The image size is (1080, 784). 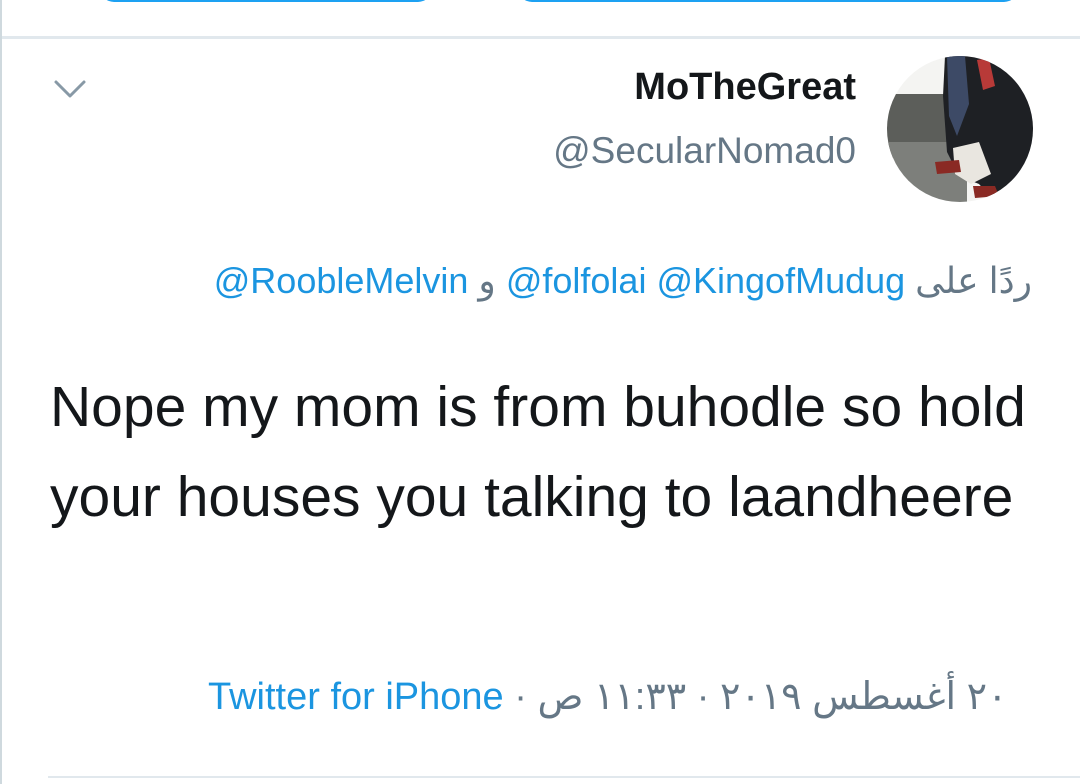 What do you see at coordinates (973, 280) in the screenshot?
I see `reply-prefix: ردًا على` at bounding box center [973, 280].